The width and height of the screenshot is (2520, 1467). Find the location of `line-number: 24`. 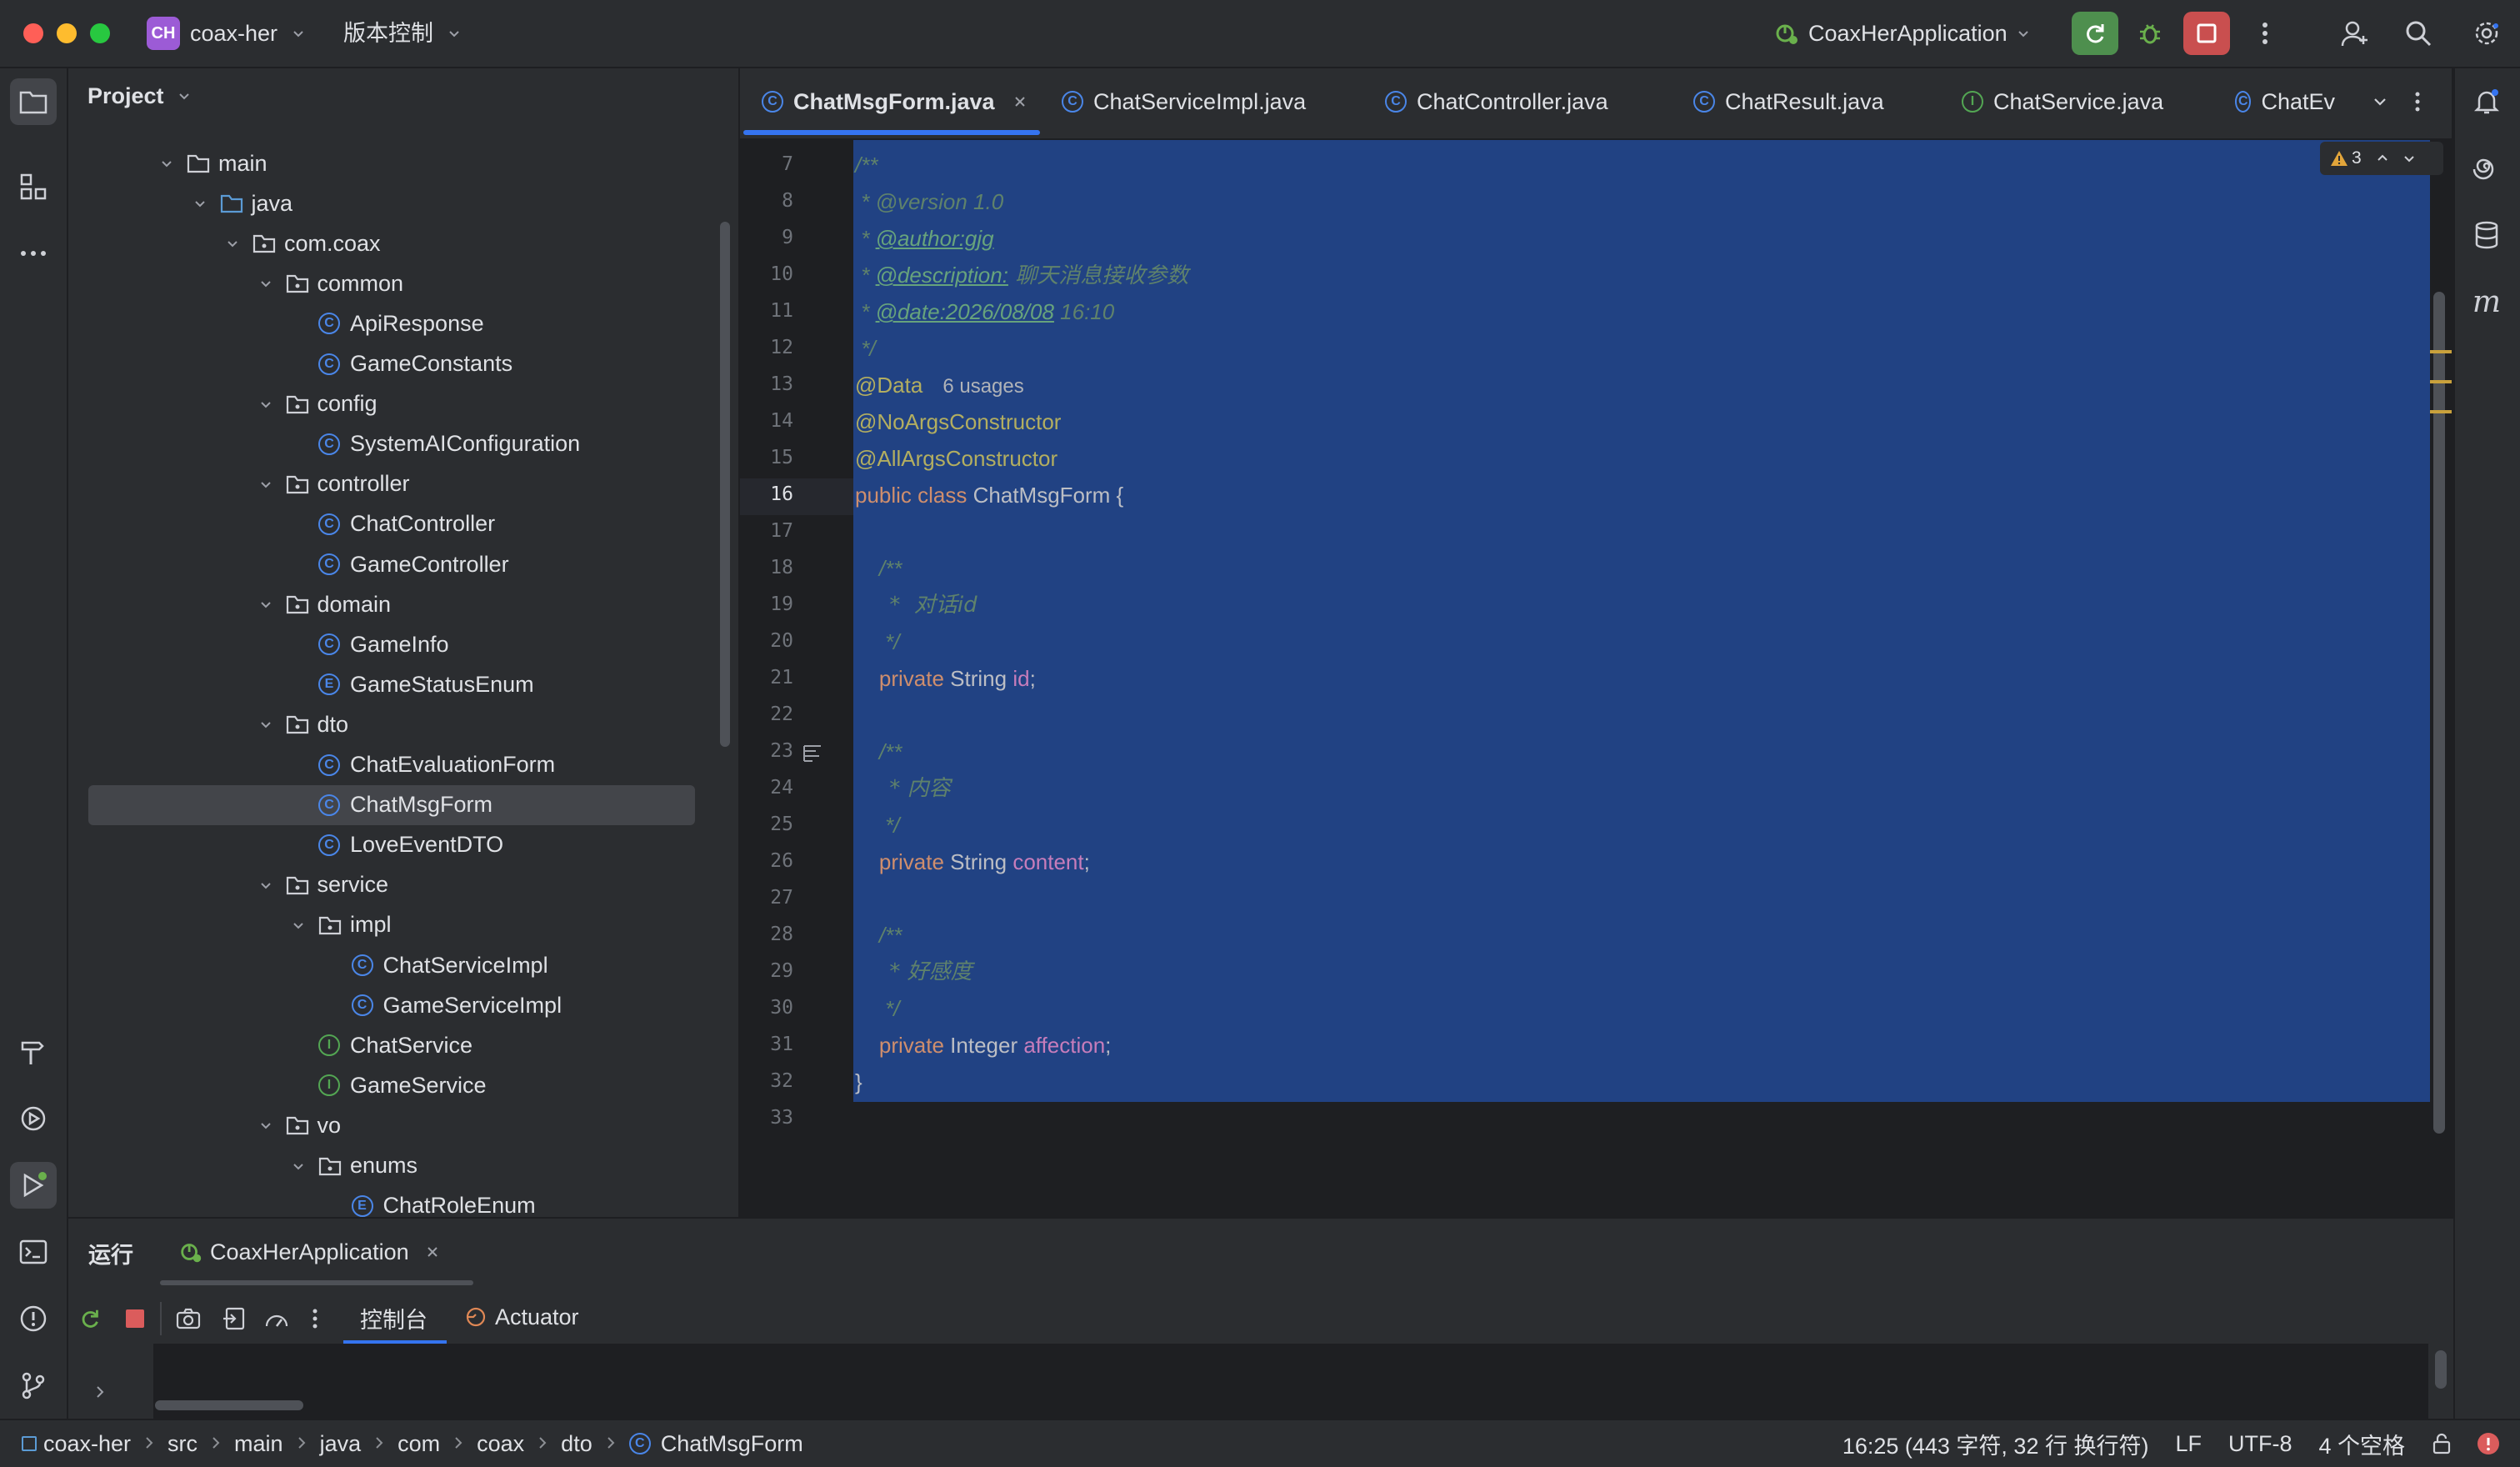

line-number: 24 is located at coordinates (771, 788).